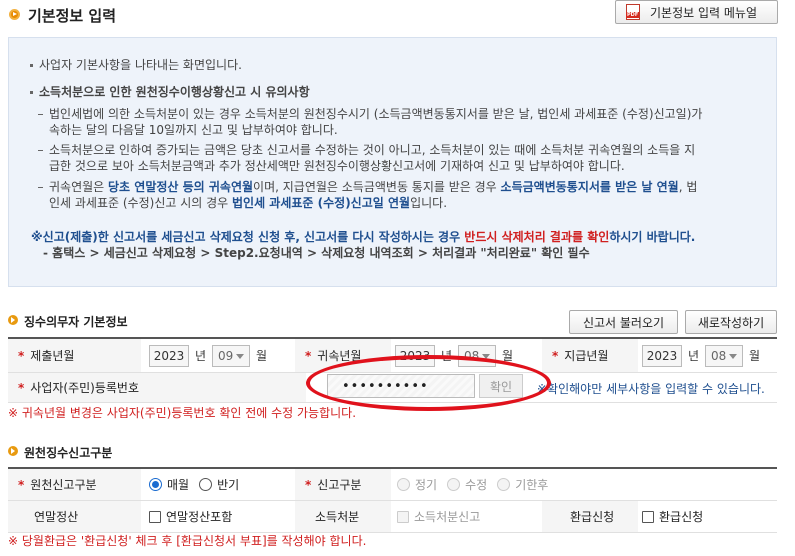  I want to click on report-class-options: 정기 수정 기한후, so click(477, 484).